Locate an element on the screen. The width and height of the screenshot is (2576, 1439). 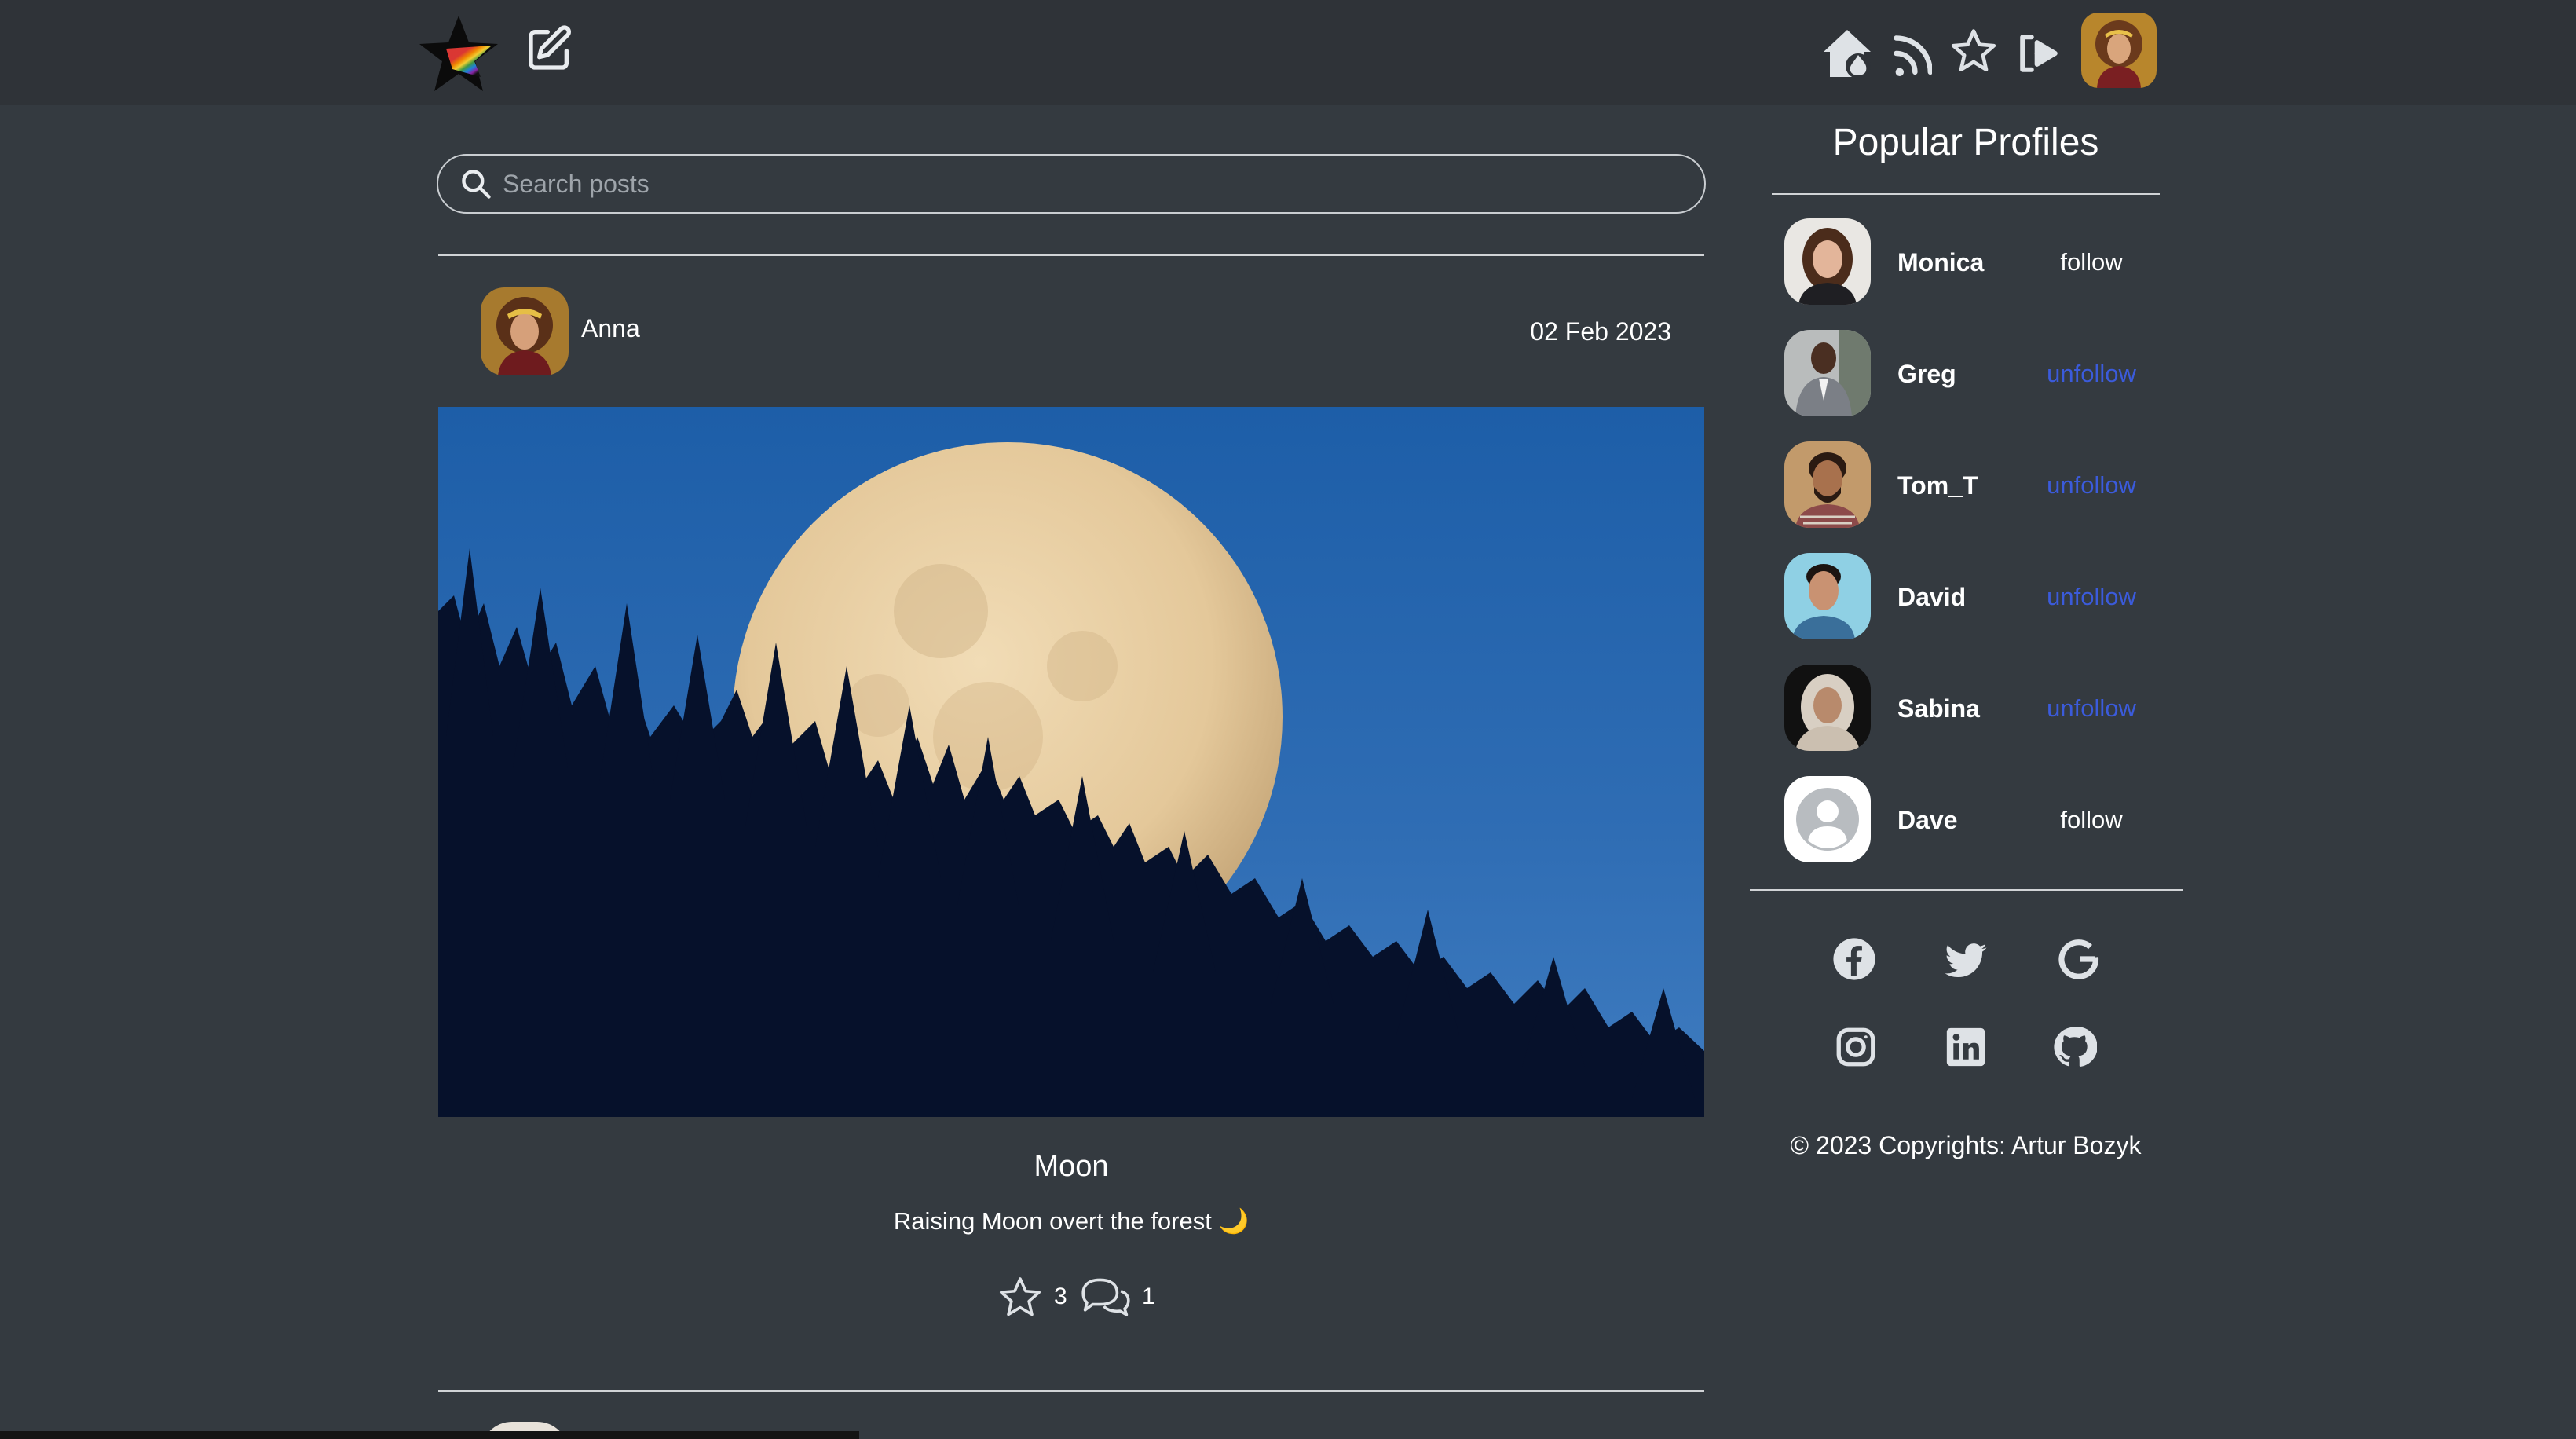
search-input is located at coordinates (1092, 183).